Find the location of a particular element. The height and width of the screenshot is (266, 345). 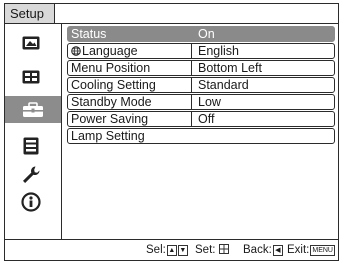

select-label: Sel: is located at coordinates (156, 250).